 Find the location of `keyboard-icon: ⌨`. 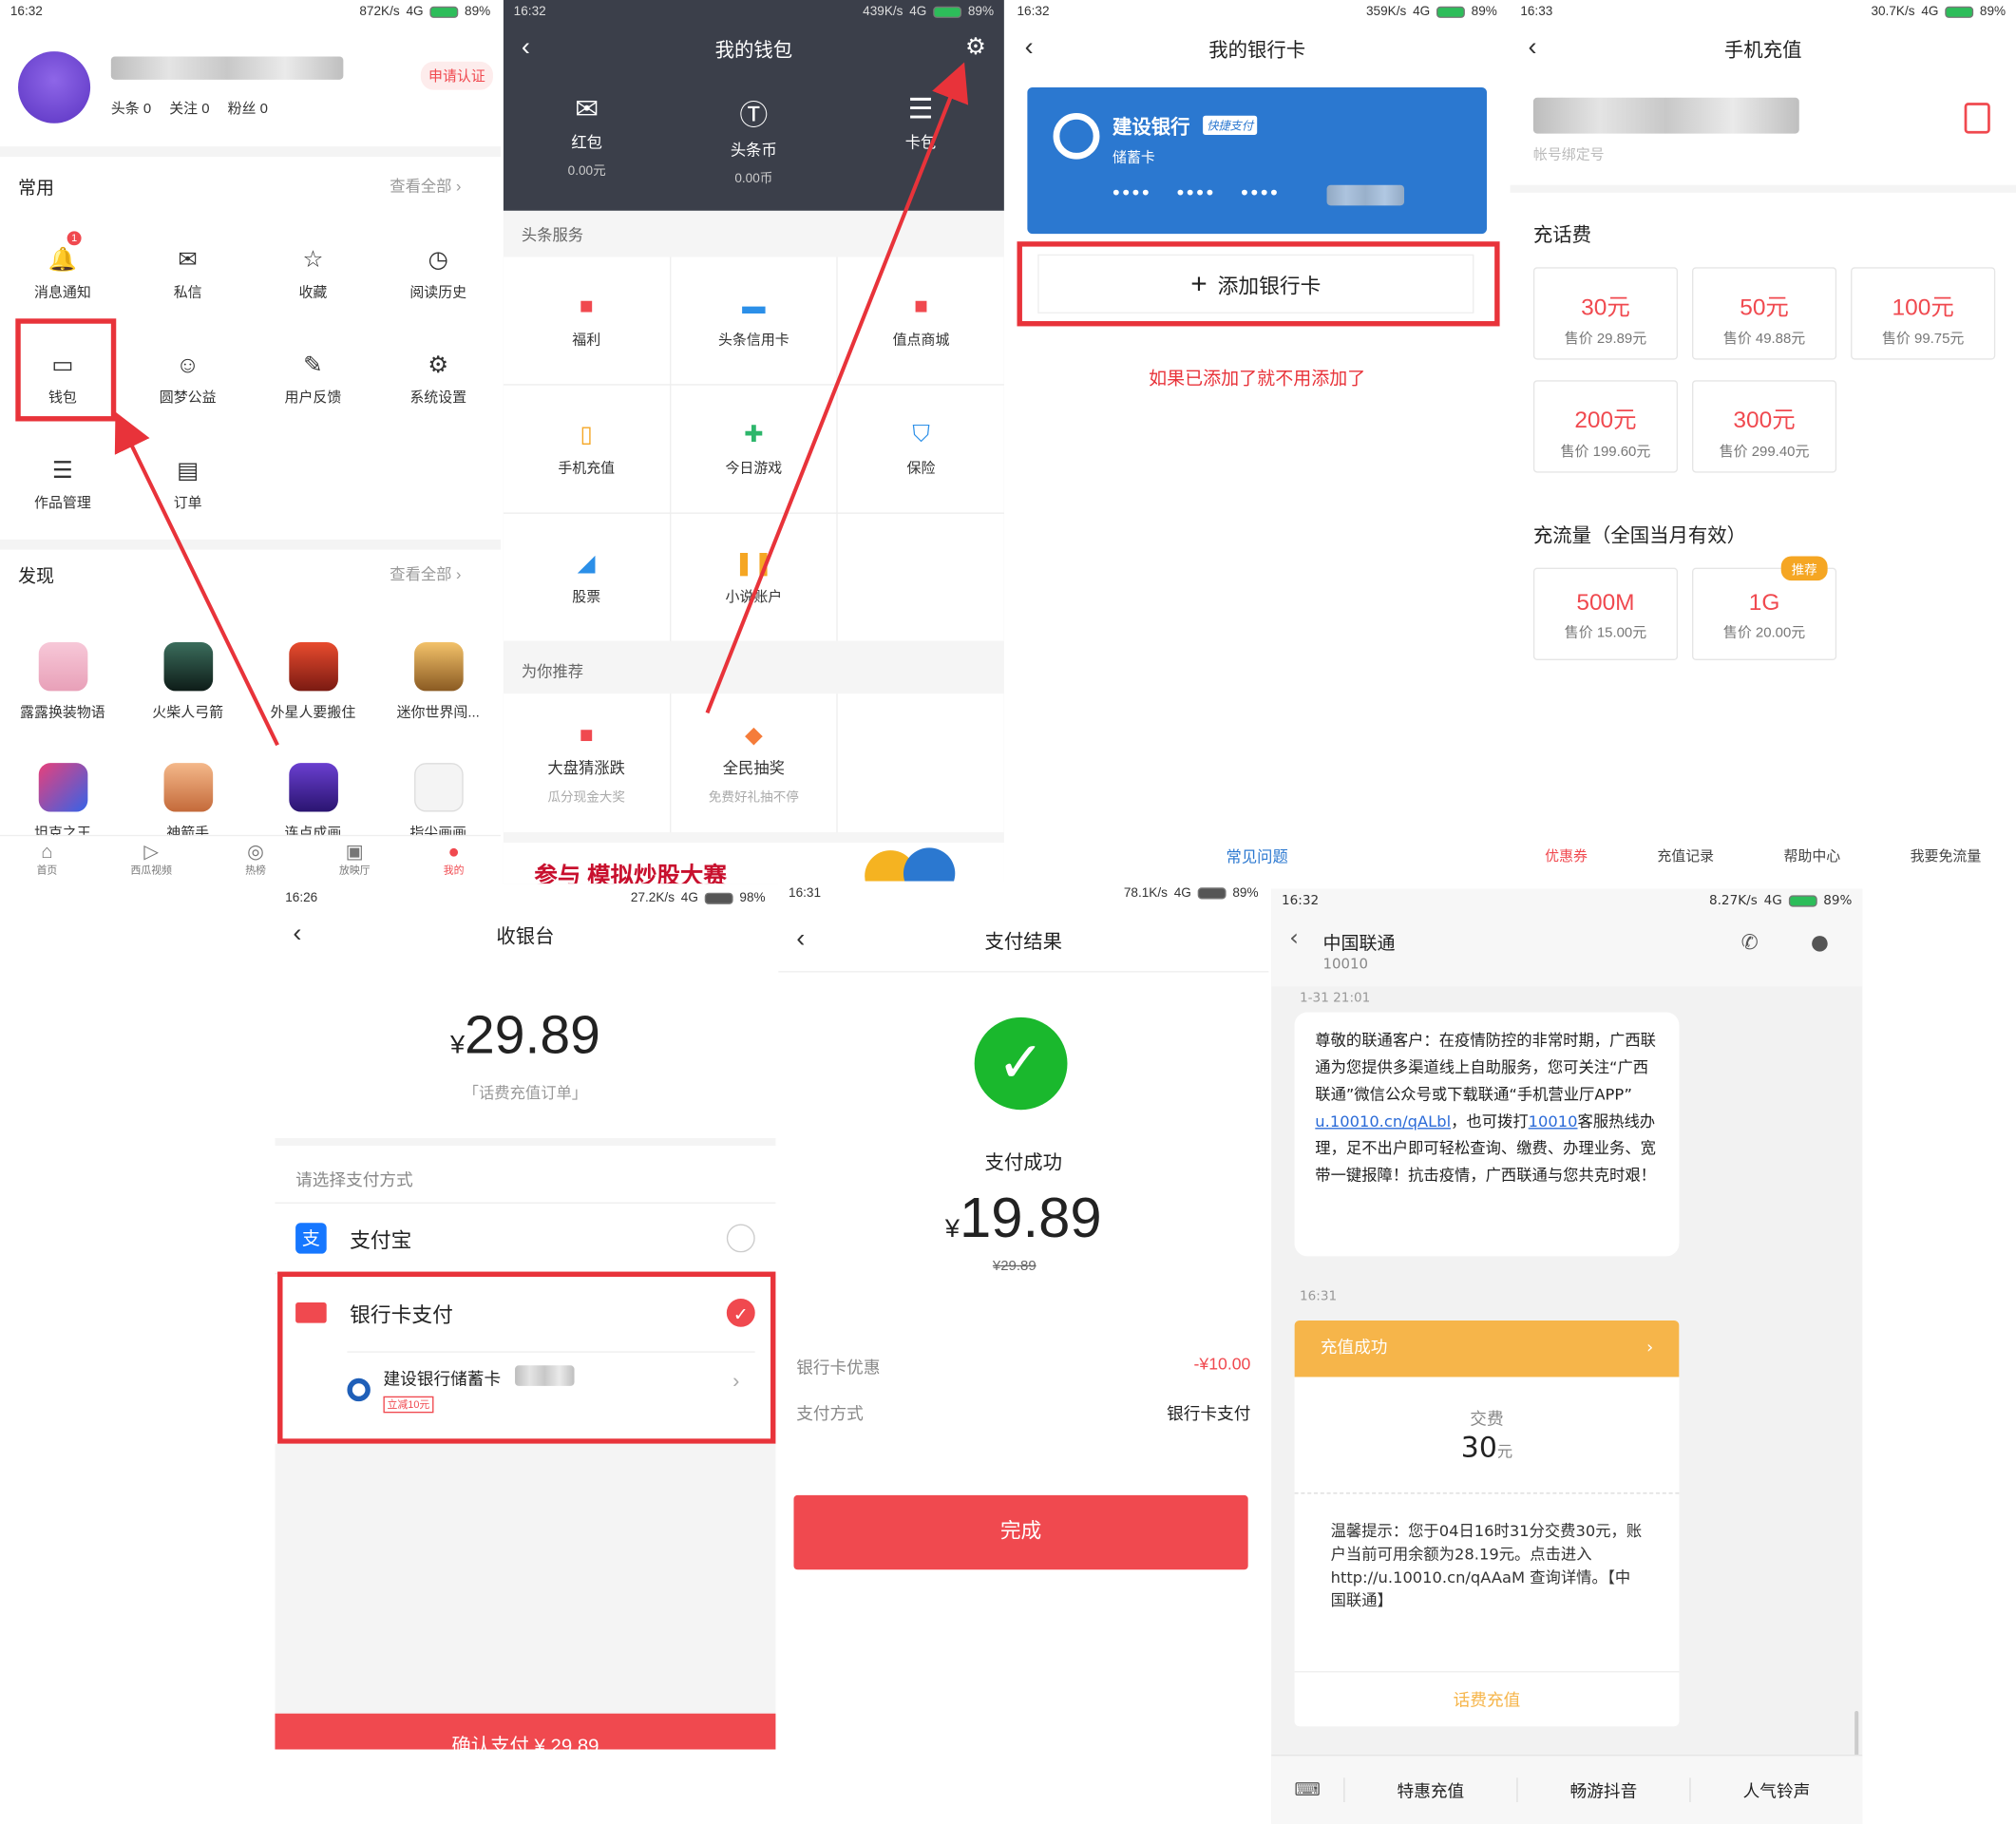

keyboard-icon: ⌨ is located at coordinates (1307, 1789).